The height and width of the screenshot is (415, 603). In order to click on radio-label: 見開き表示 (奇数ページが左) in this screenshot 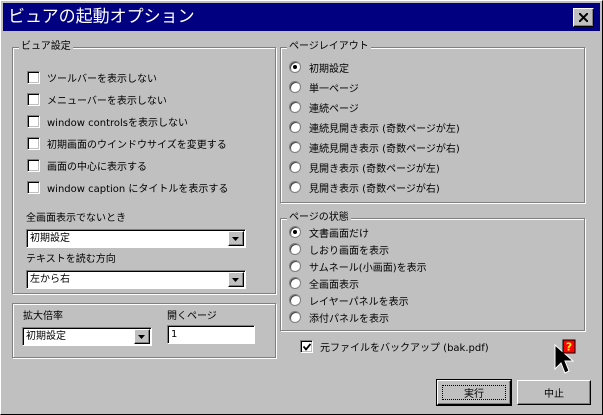, I will do `click(374, 169)`.